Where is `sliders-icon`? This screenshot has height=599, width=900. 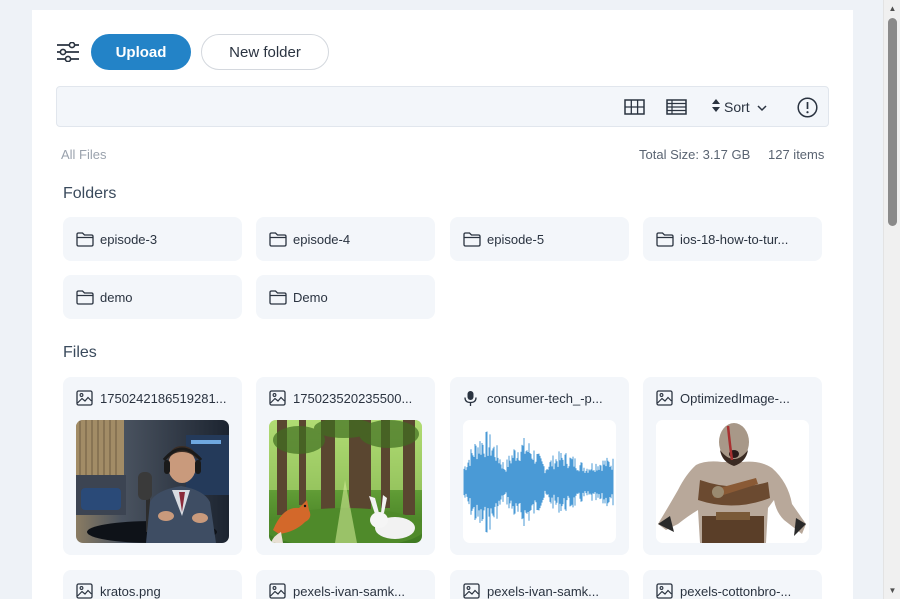
sliders-icon is located at coordinates (68, 52).